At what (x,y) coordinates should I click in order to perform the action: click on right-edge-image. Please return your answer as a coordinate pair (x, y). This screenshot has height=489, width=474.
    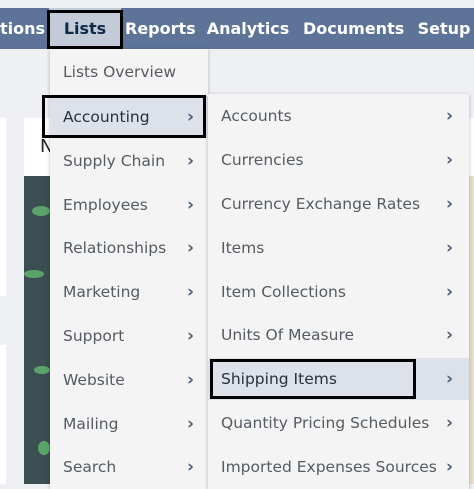
    Looking at the image, I should click on (471, 330).